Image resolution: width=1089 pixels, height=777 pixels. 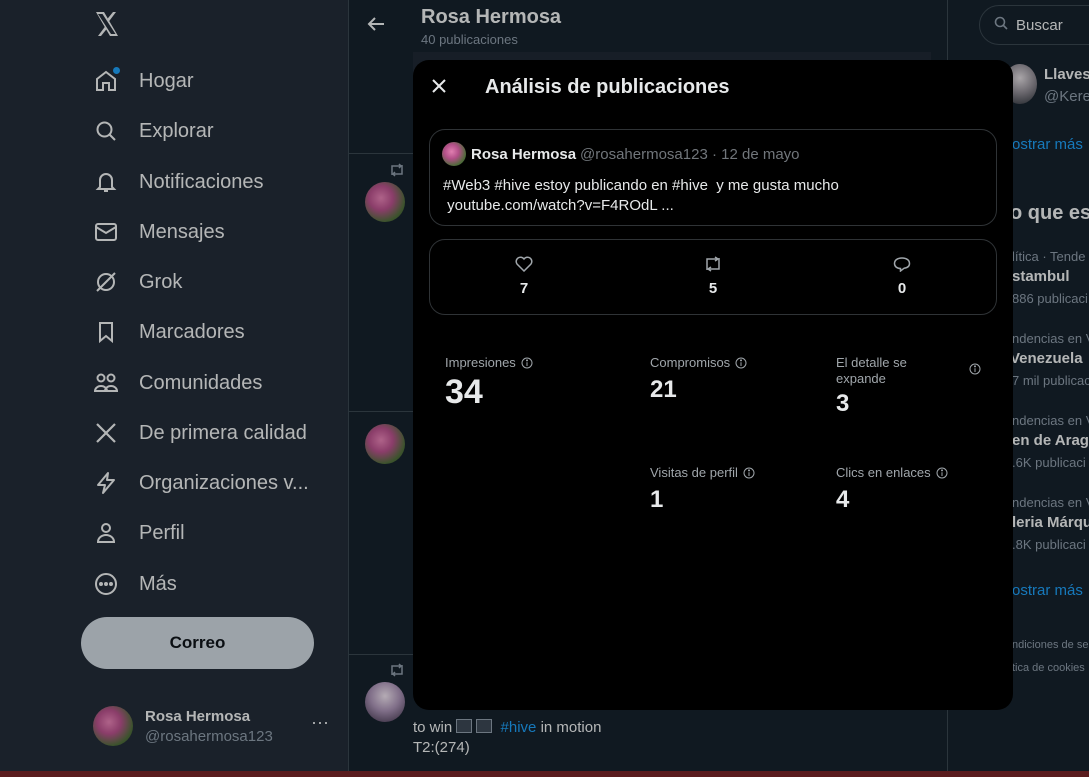 What do you see at coordinates (892, 489) in the screenshot?
I see `metric-link-clicks: Clics en enlaces 4` at bounding box center [892, 489].